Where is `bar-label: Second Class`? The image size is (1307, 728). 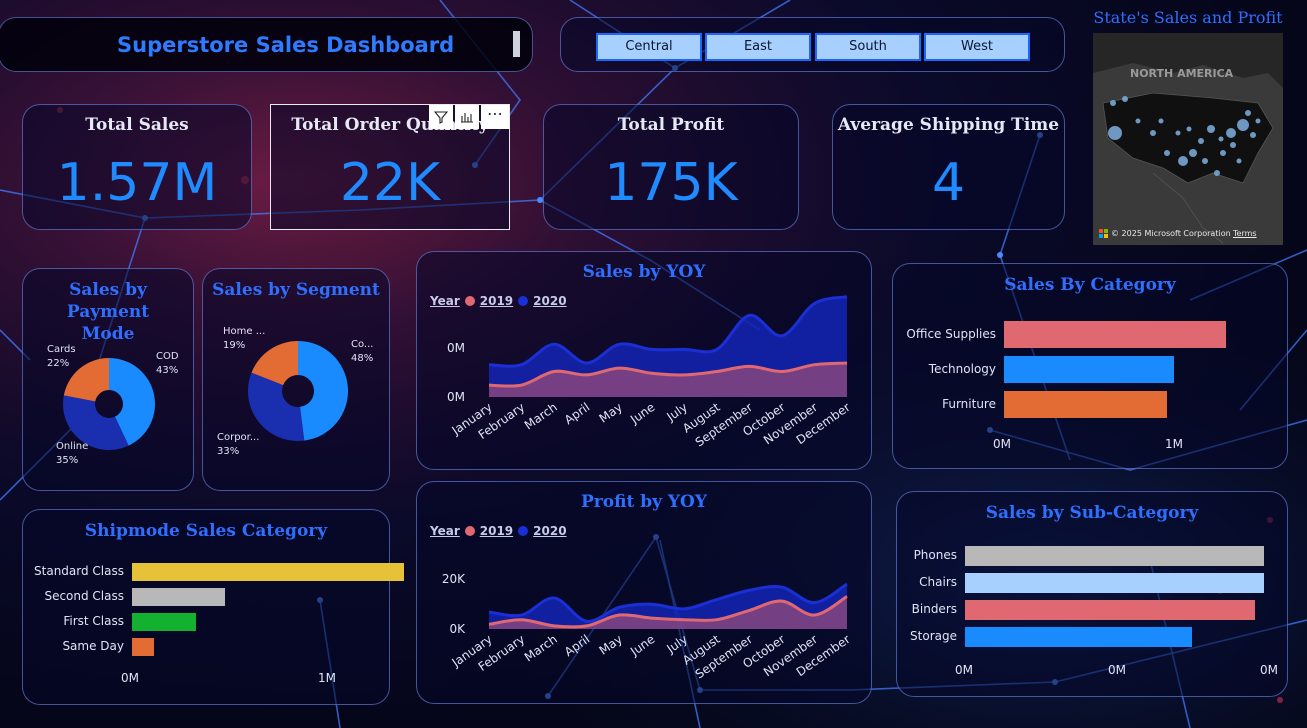 bar-label: Second Class is located at coordinates (84, 596).